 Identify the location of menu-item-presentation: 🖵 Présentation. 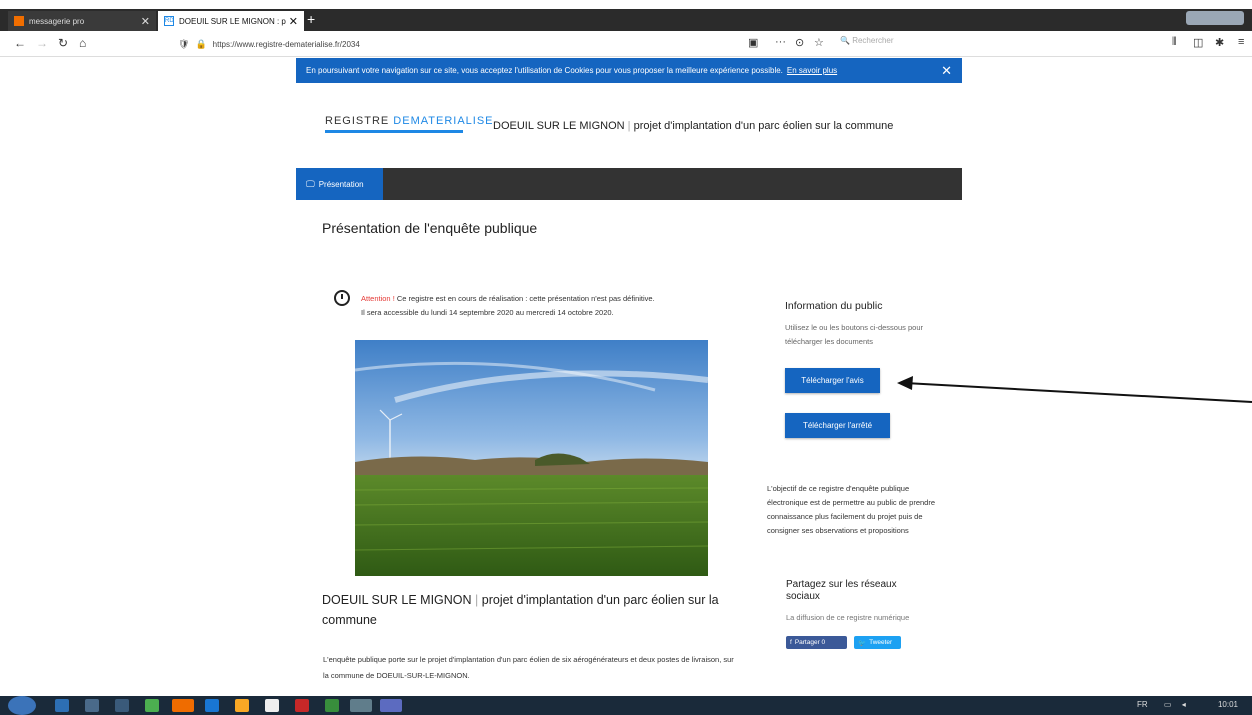
(339, 184).